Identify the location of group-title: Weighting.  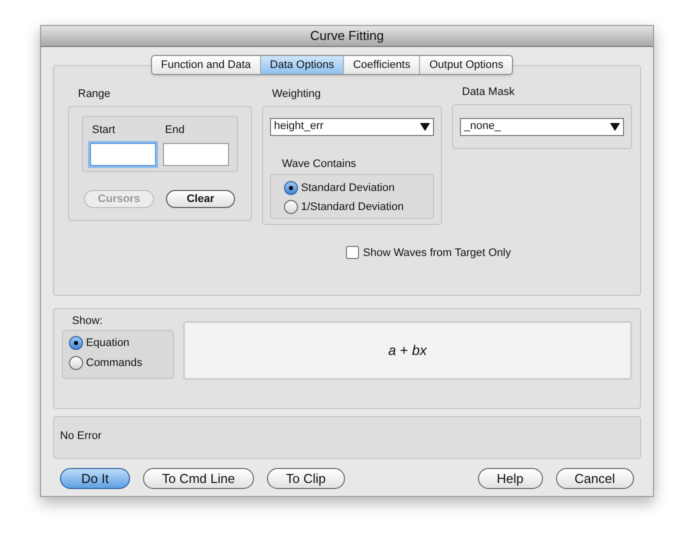
(297, 94).